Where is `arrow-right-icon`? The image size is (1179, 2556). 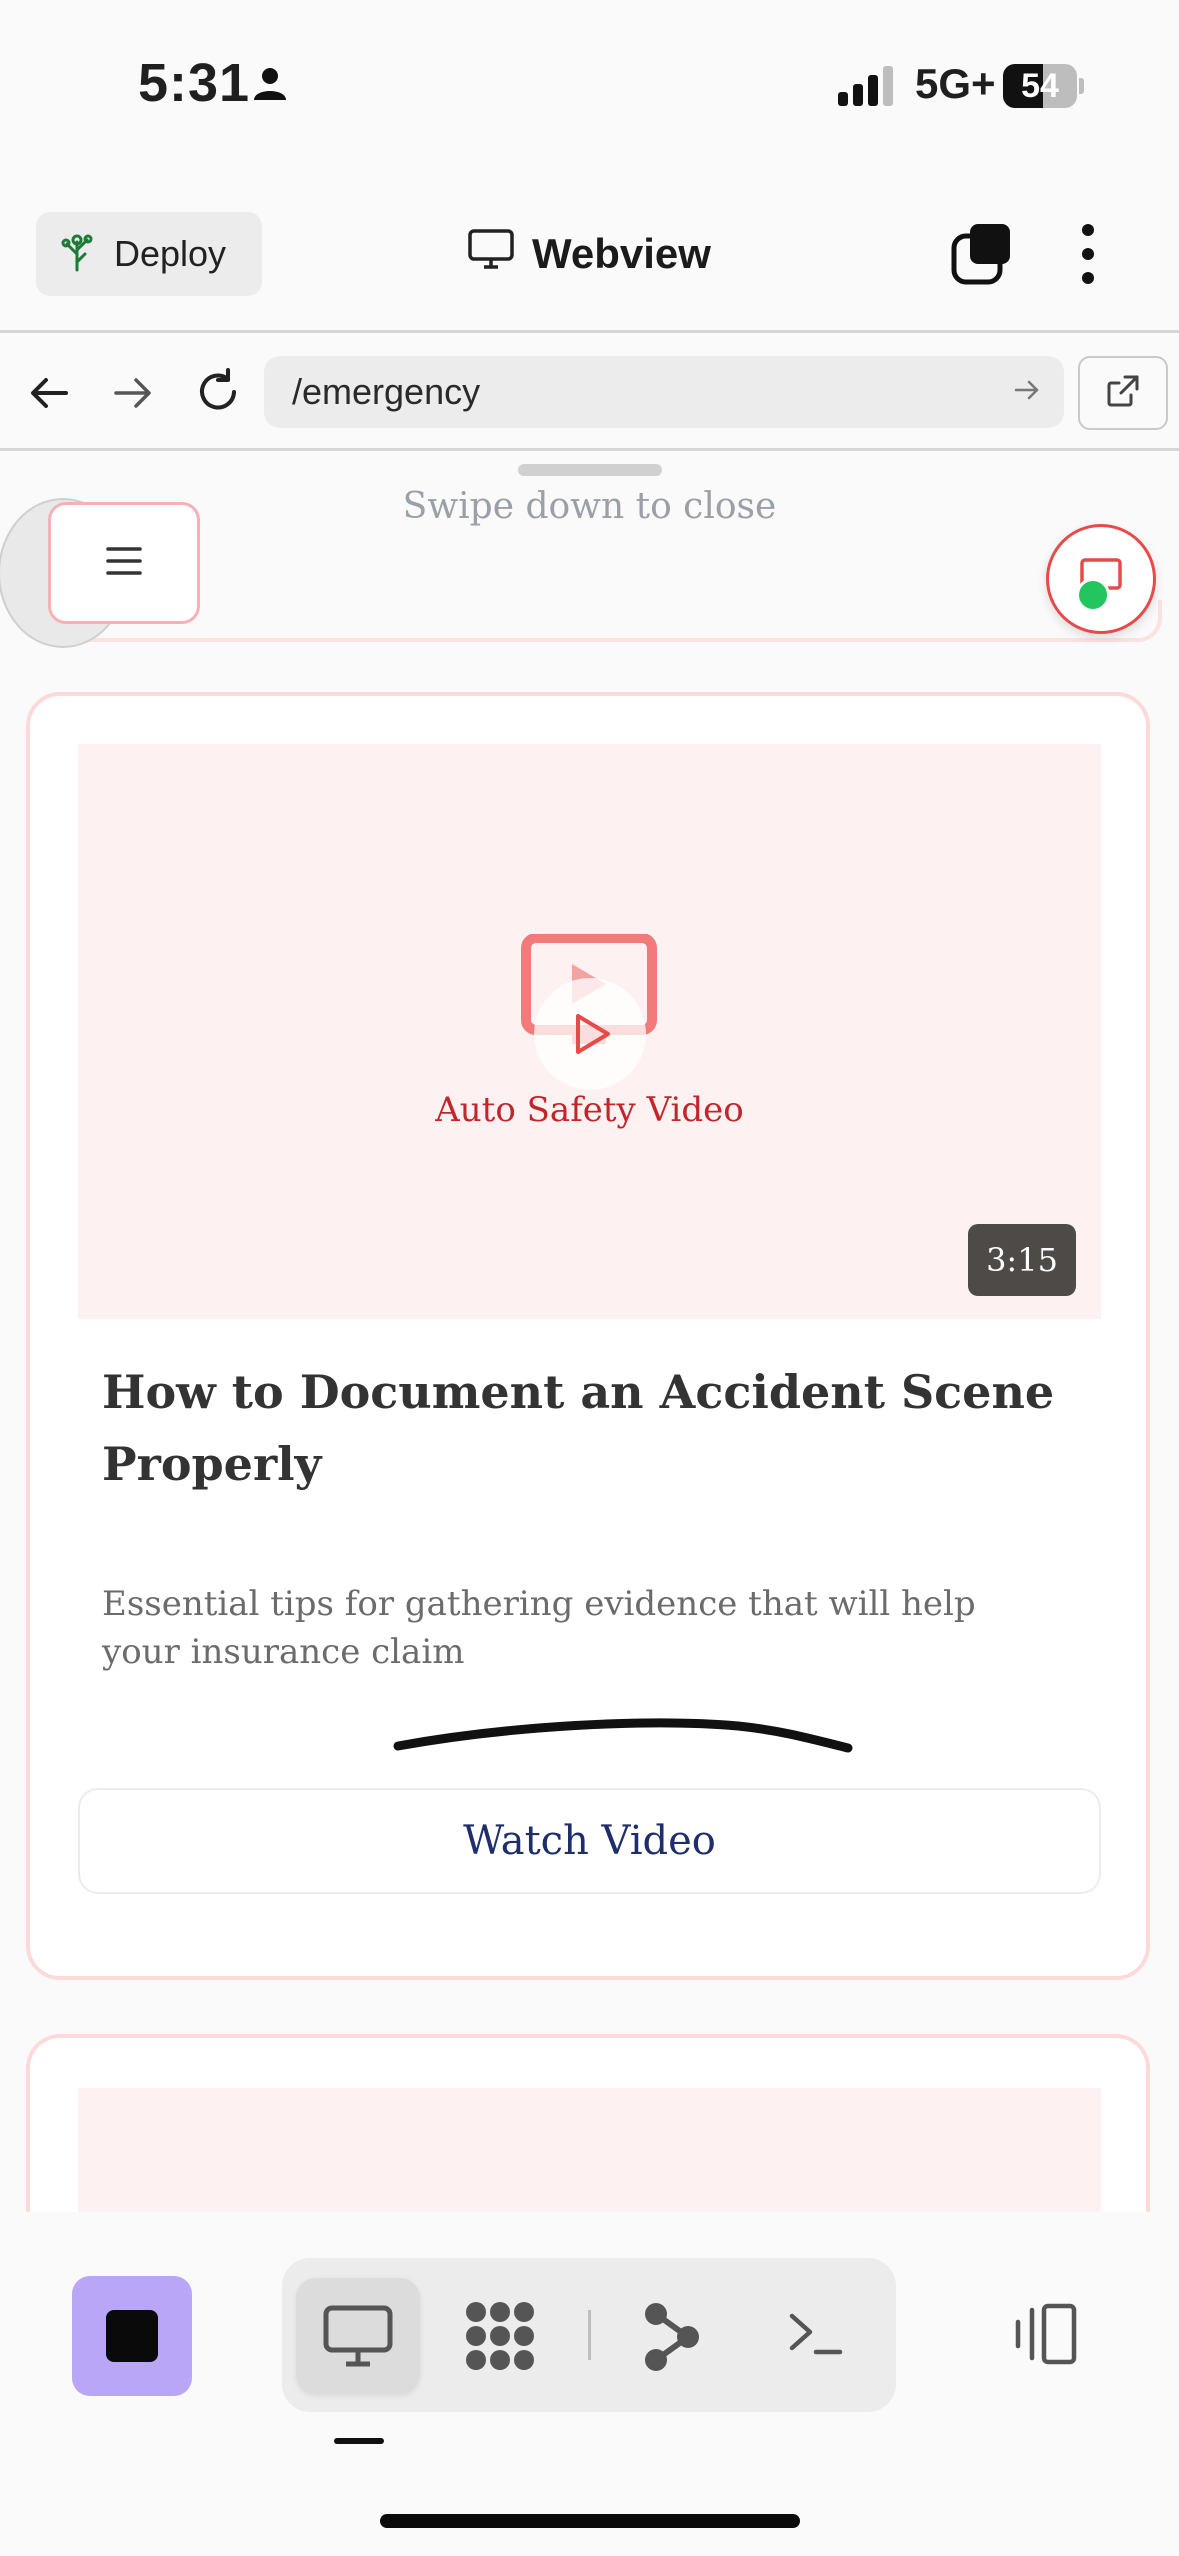
arrow-right-icon is located at coordinates (133, 395).